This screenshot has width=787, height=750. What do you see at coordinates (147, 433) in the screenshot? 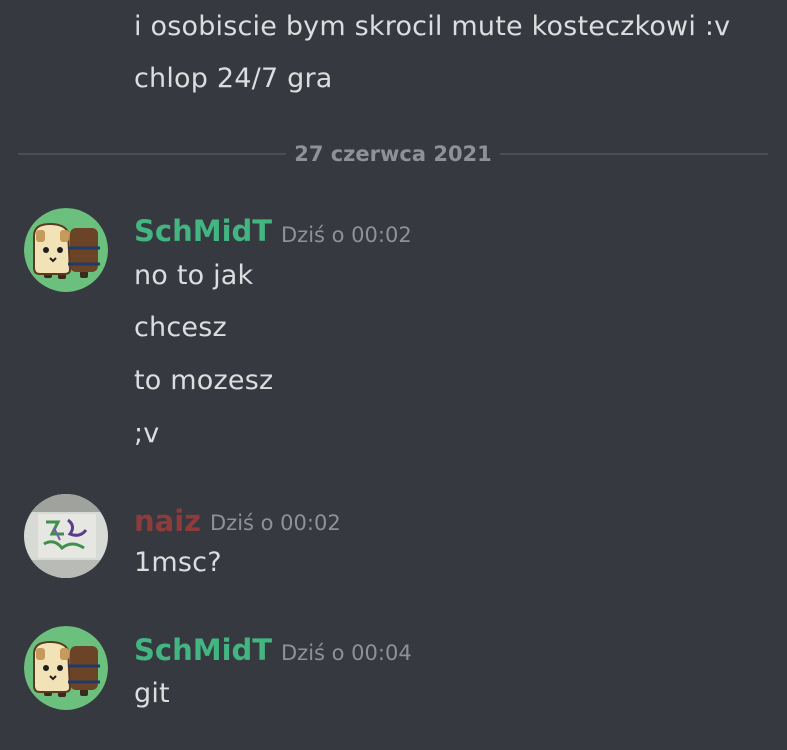
I see `message-text: ;v` at bounding box center [147, 433].